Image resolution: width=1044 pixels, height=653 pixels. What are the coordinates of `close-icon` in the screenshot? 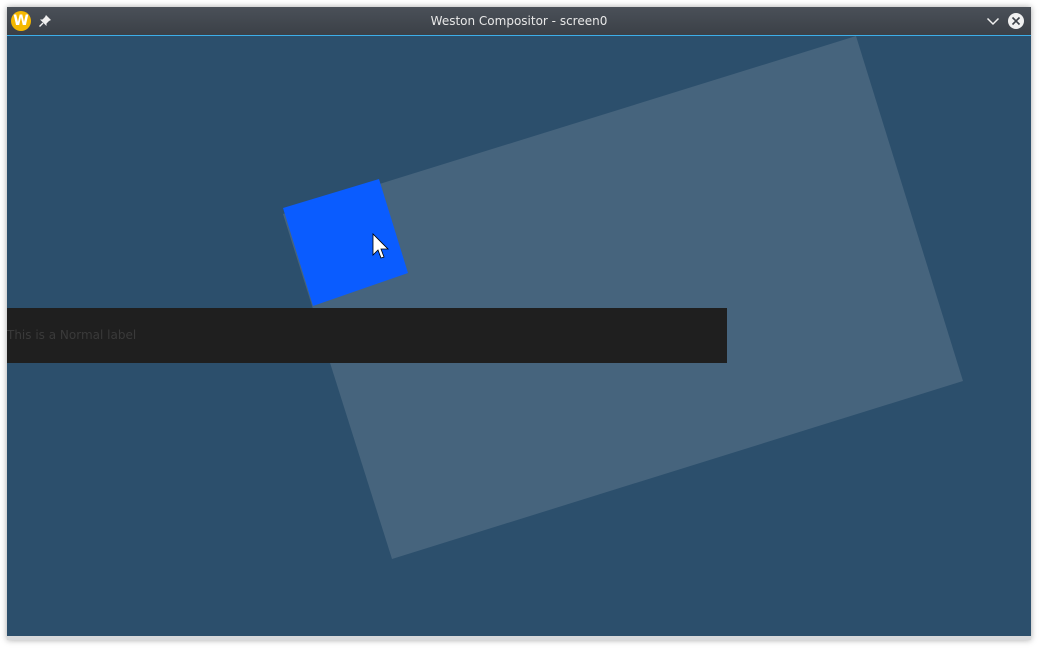 It's located at (1016, 21).